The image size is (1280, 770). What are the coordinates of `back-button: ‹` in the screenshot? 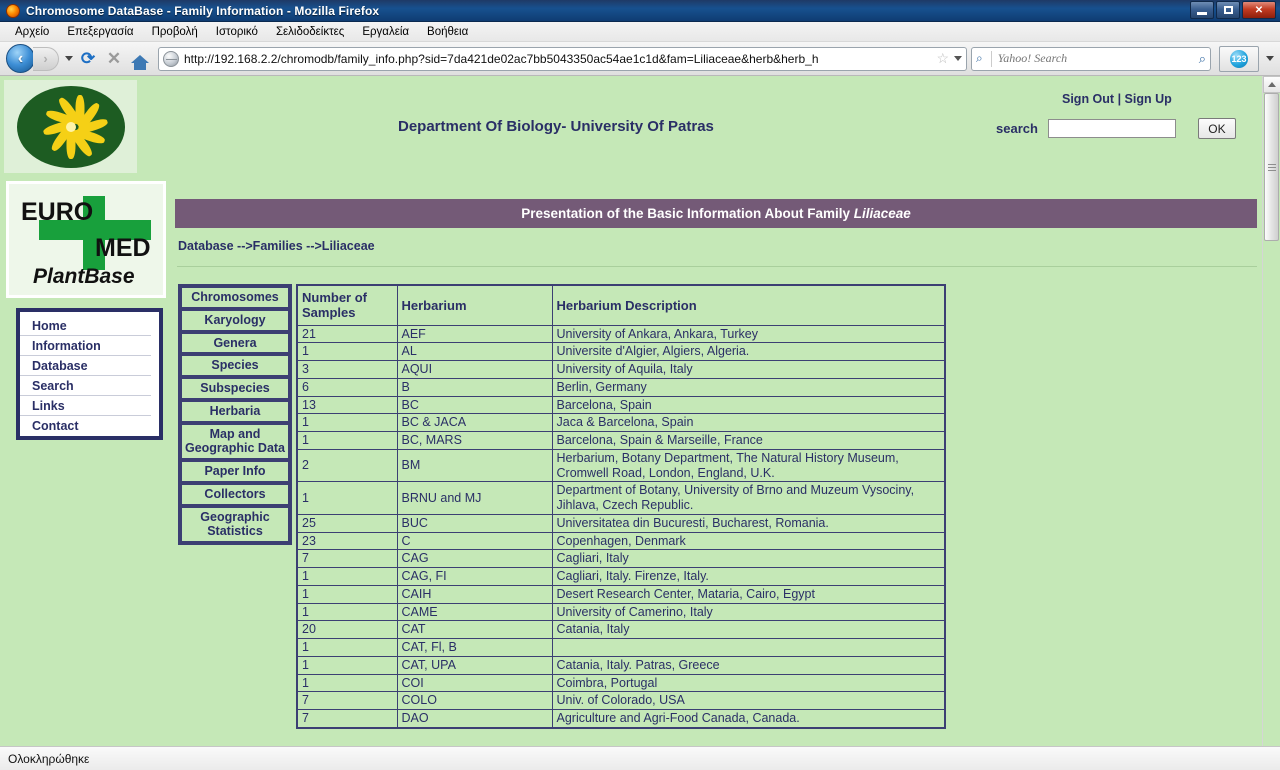 It's located at (20, 58).